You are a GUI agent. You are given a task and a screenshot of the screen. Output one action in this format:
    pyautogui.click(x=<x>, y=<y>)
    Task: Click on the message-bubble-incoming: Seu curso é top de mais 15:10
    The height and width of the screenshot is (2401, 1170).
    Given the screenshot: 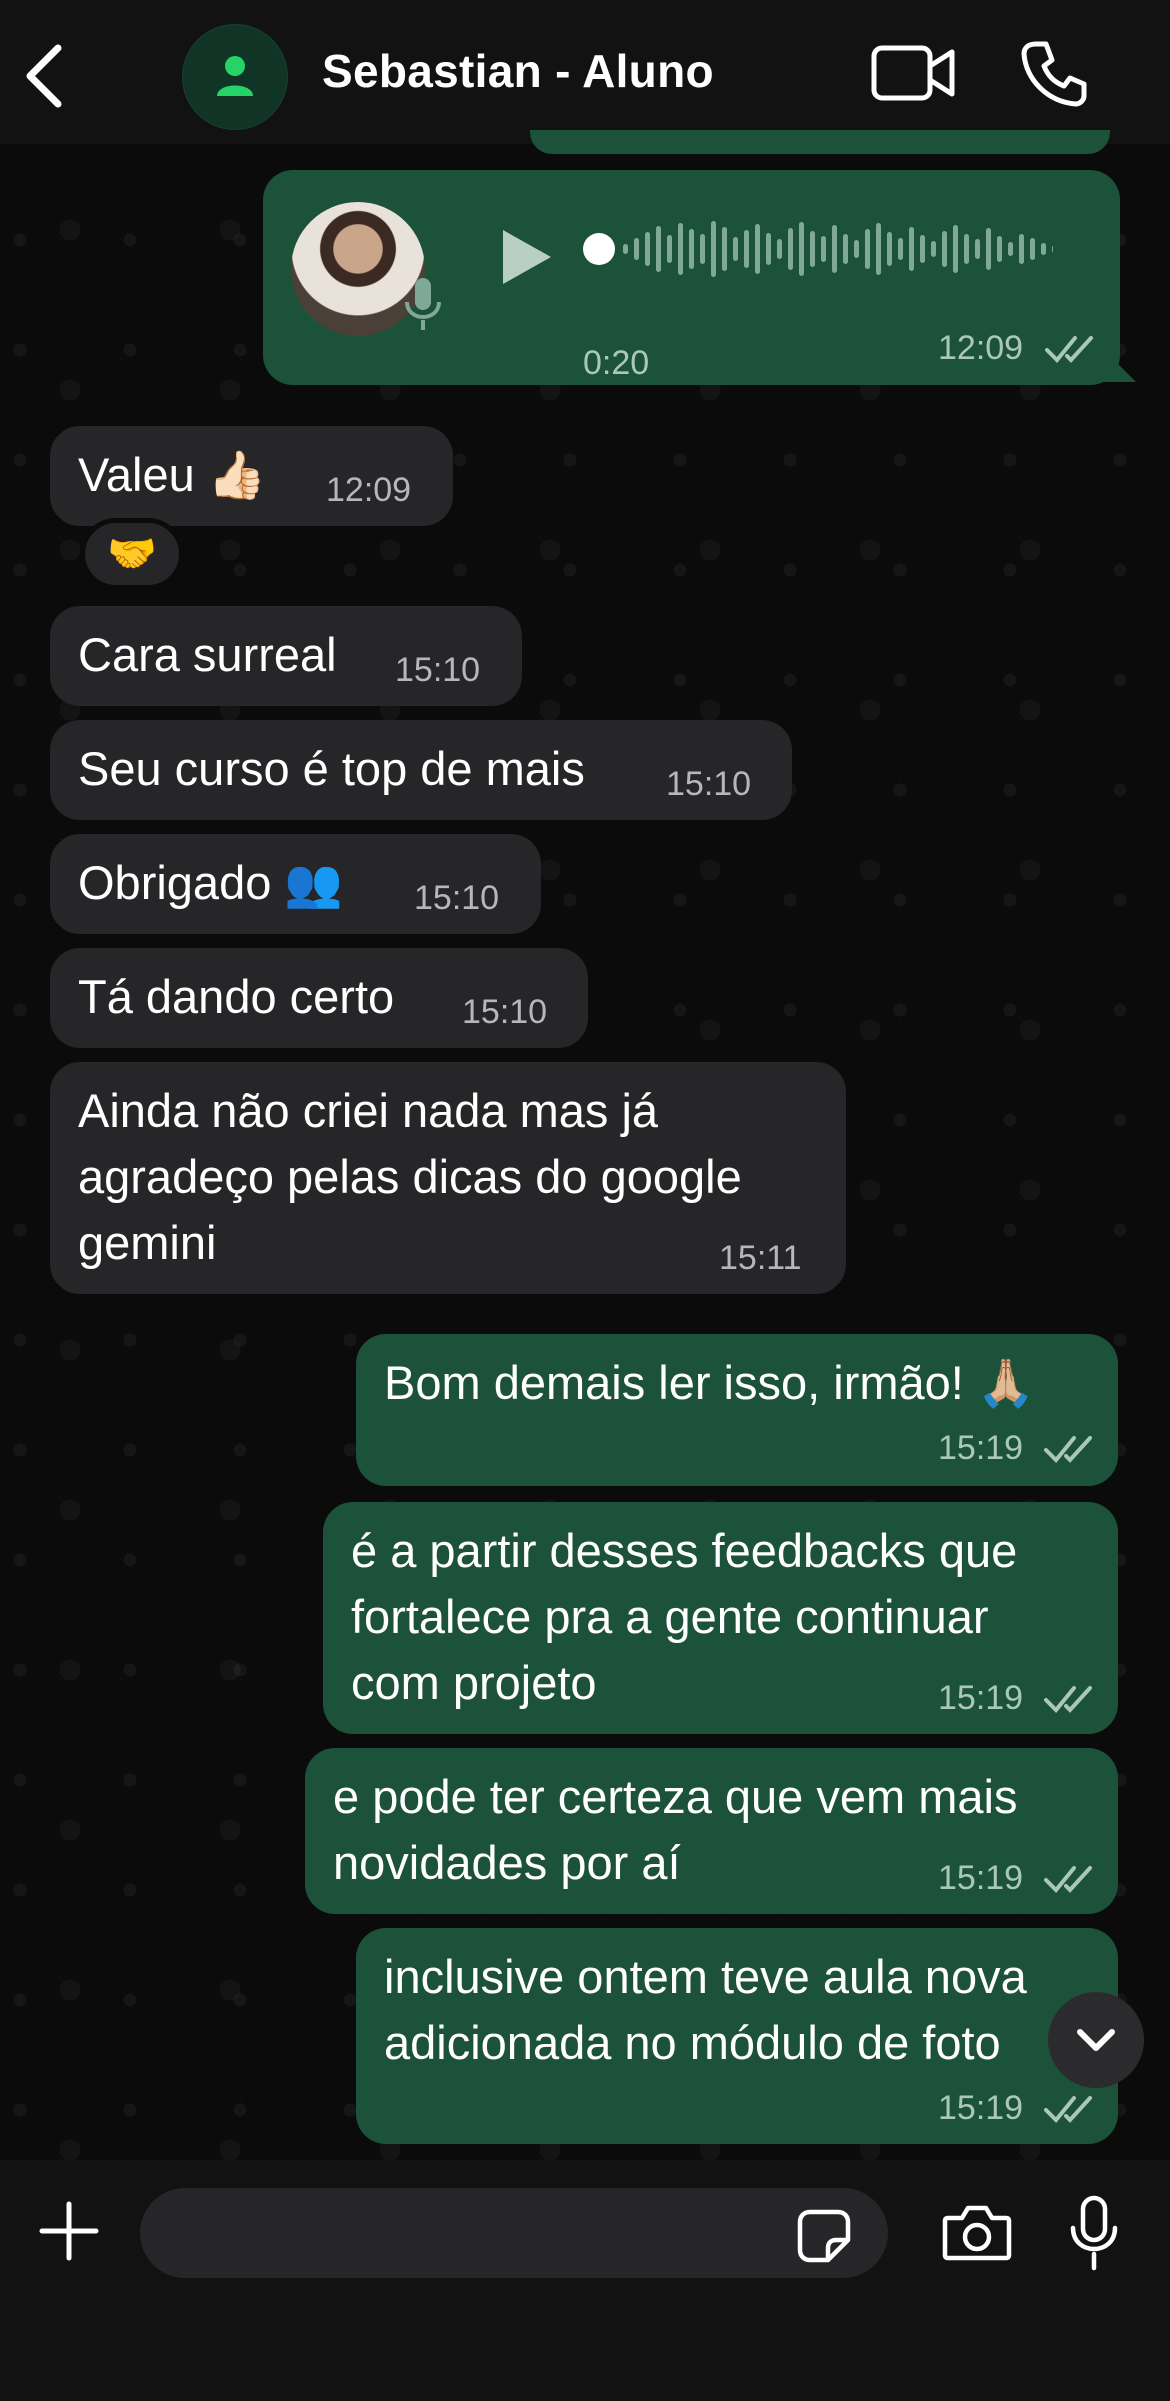 What is the action you would take?
    pyautogui.click(x=421, y=770)
    